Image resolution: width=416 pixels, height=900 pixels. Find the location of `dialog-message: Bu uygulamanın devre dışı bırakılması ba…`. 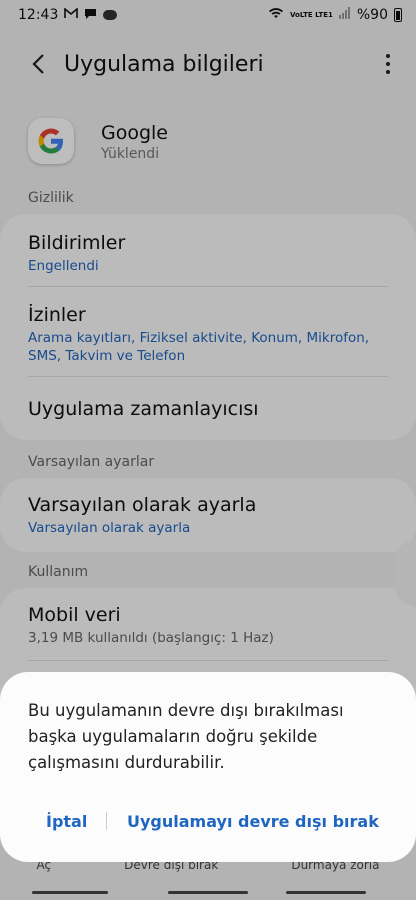

dialog-message: Bu uygulamanın devre dışı bırakılması ba… is located at coordinates (186, 736).